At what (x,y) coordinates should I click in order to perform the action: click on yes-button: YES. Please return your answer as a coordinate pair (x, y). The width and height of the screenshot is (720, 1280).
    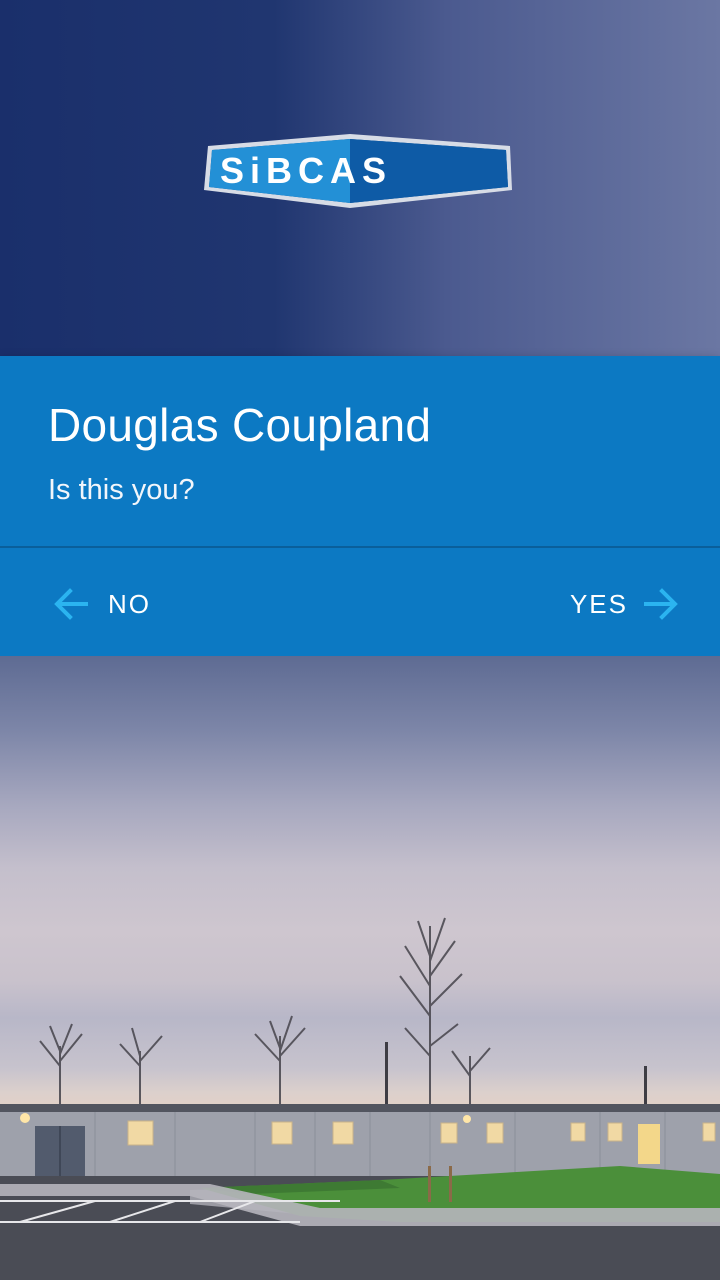
    Looking at the image, I should click on (625, 604).